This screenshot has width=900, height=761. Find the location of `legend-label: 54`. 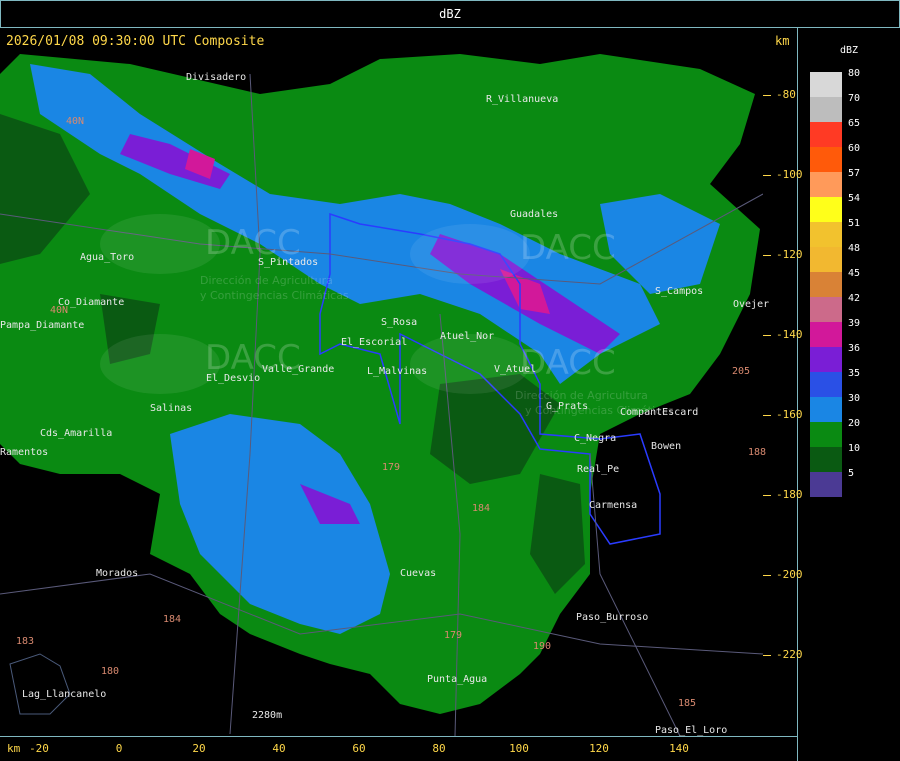

legend-label: 54 is located at coordinates (854, 198).